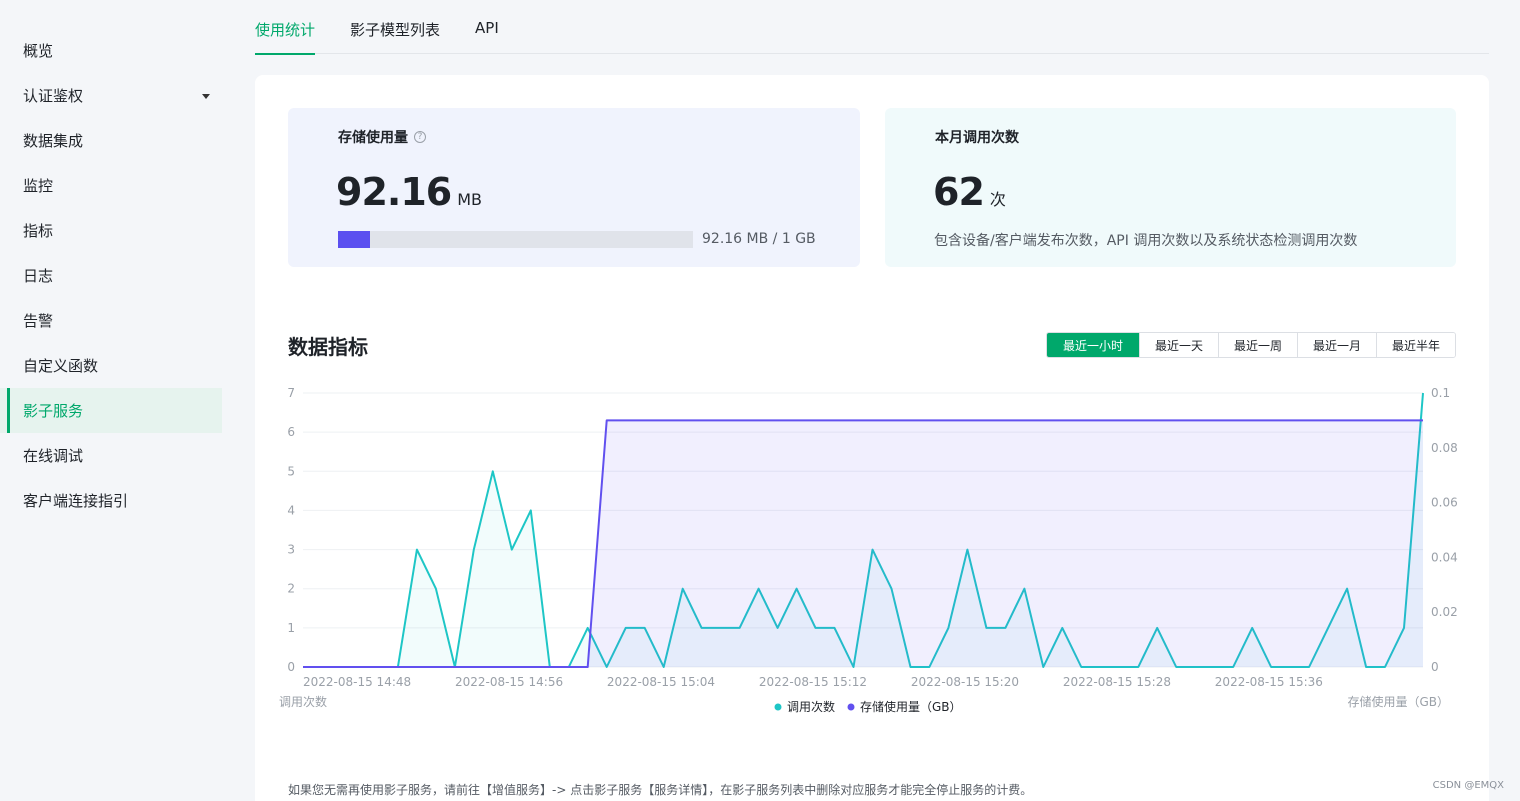 Image resolution: width=1520 pixels, height=801 pixels. I want to click on y-right-axis-label: 存储使用量（GB）, so click(1398, 701).